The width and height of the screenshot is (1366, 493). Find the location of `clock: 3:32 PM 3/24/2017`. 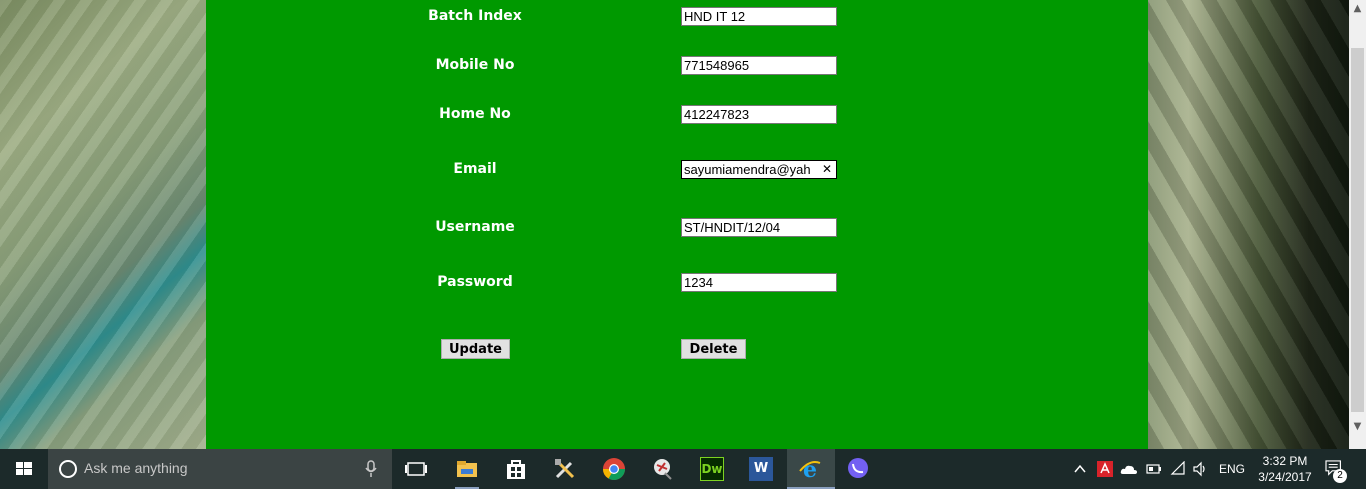

clock: 3:32 PM 3/24/2017 is located at coordinates (1285, 469).